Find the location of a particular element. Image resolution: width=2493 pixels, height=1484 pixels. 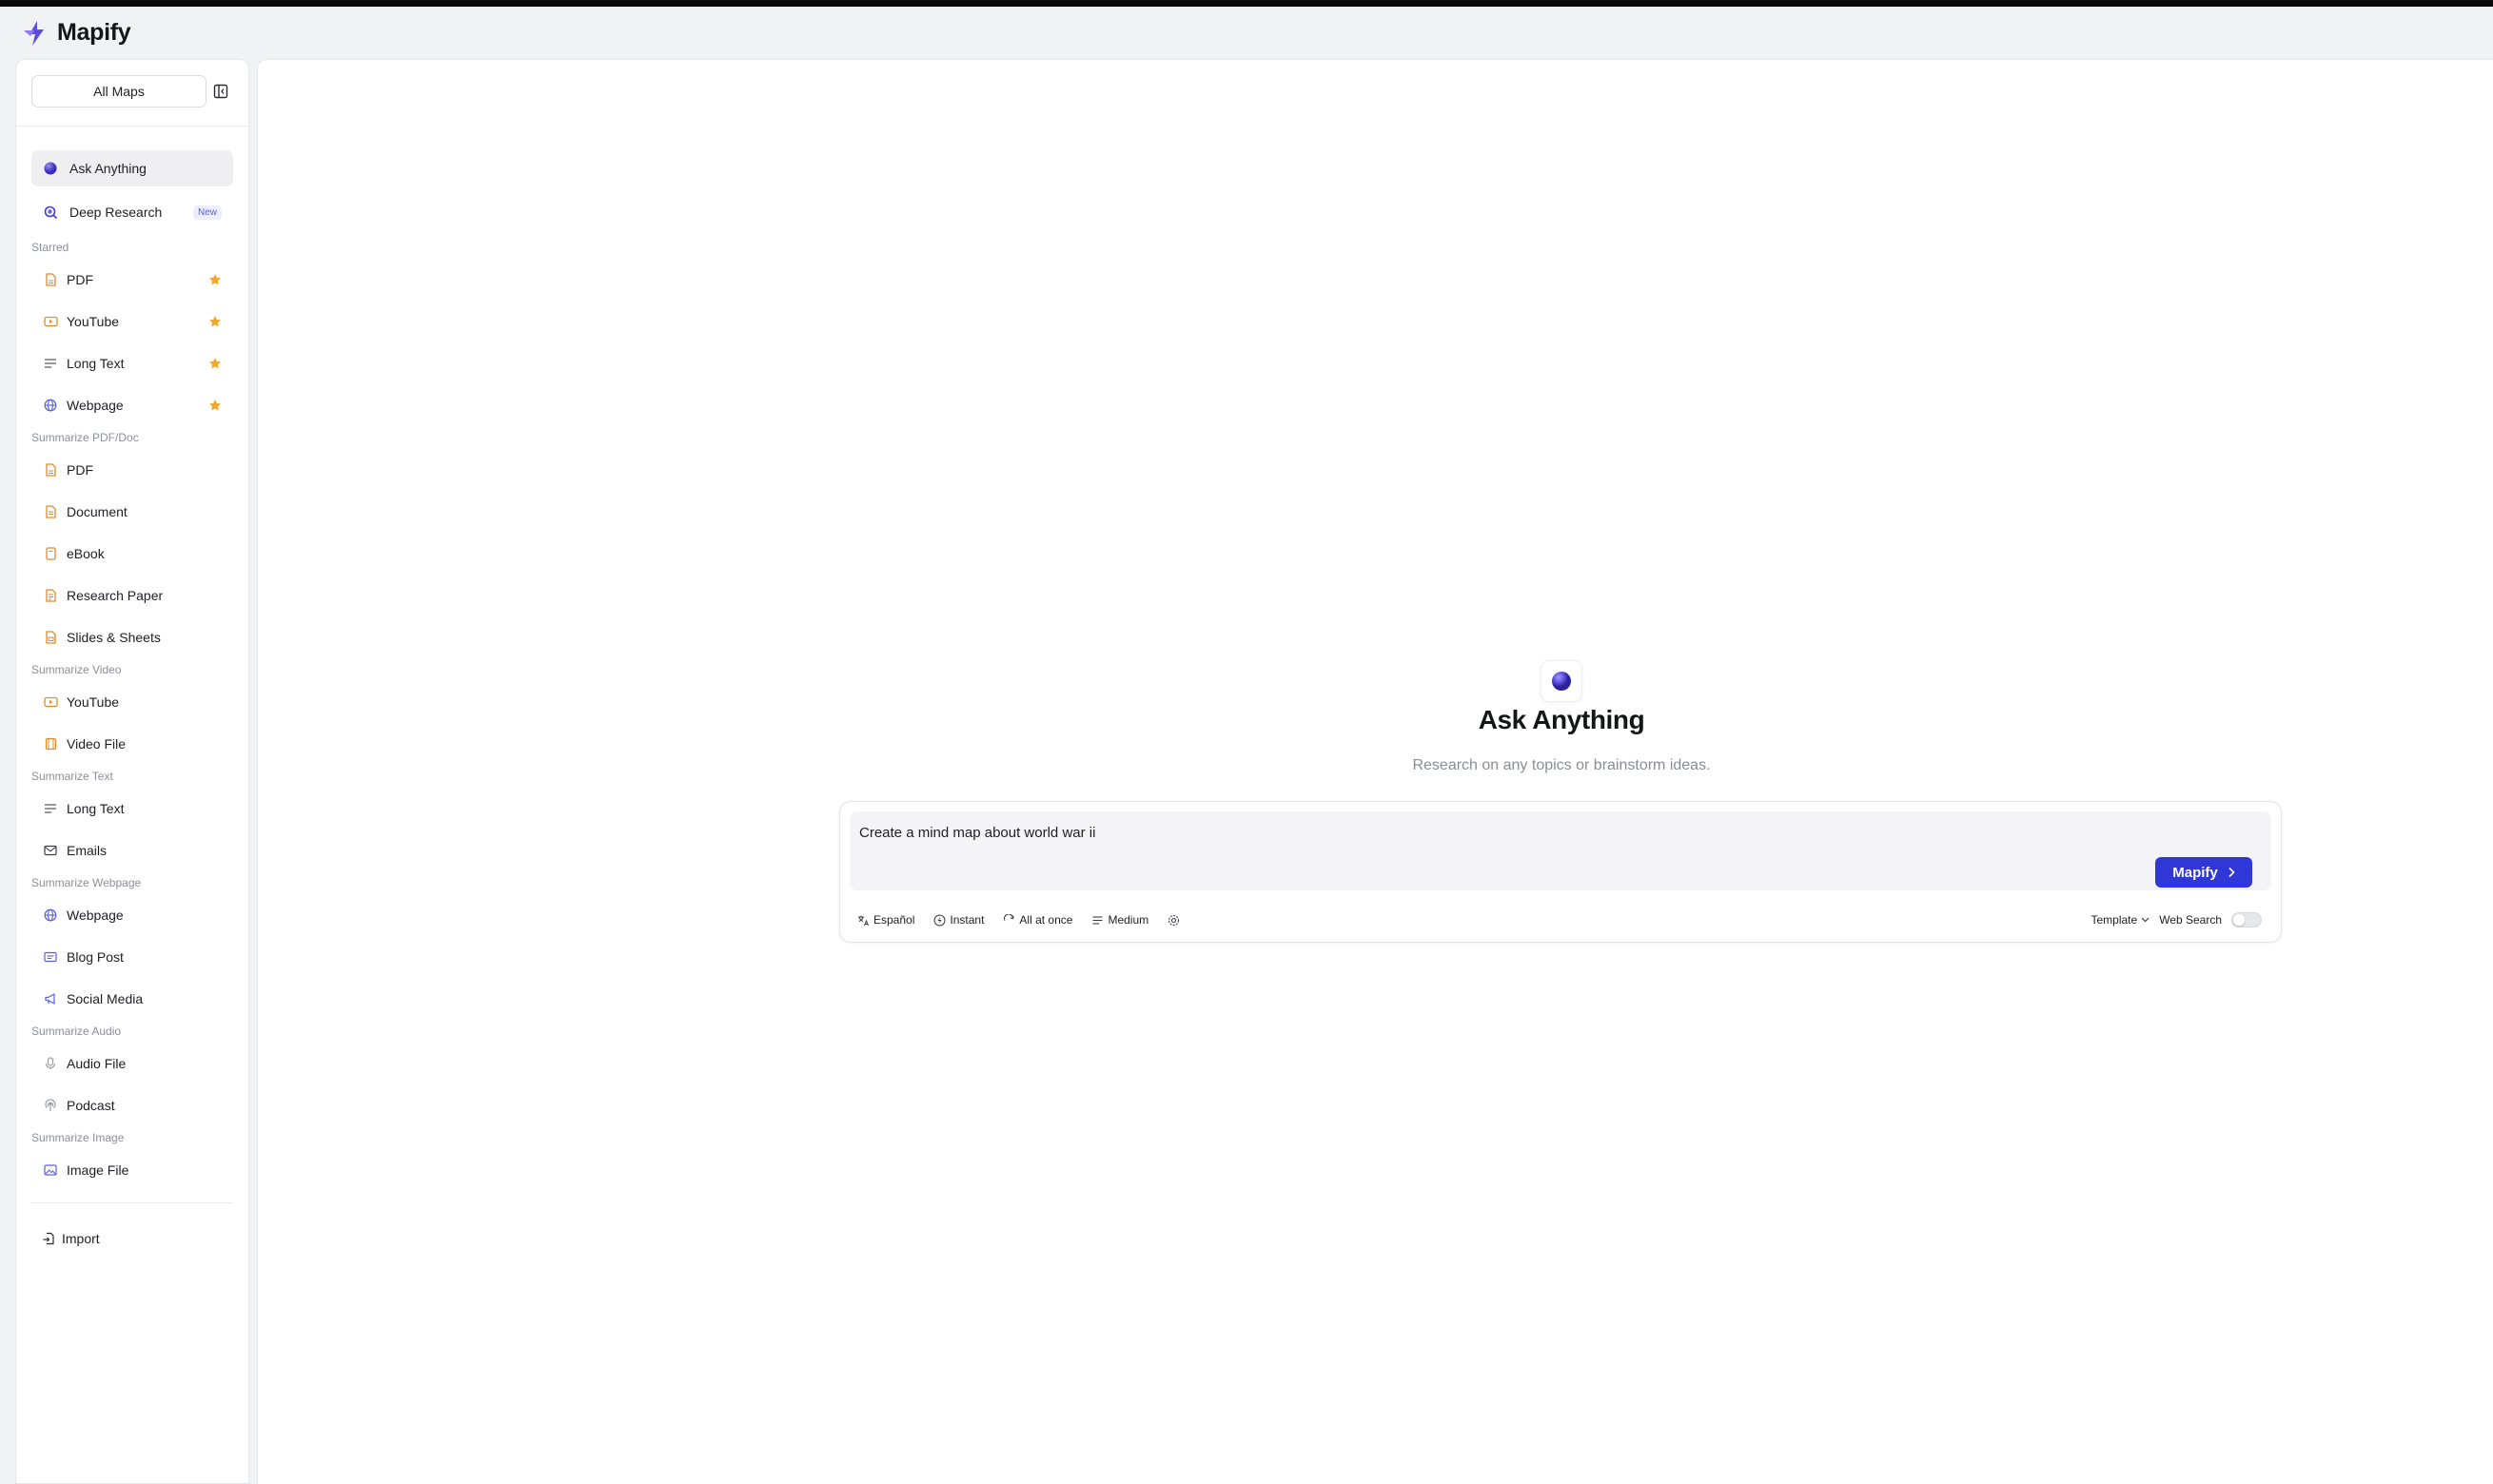

settings-button is located at coordinates (1176, 920).